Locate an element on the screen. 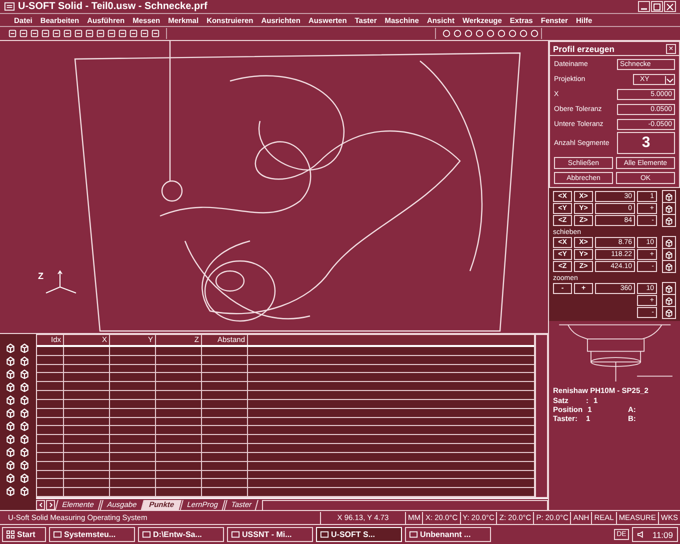 The image size is (680, 544). start-button: Start is located at coordinates (24, 534).